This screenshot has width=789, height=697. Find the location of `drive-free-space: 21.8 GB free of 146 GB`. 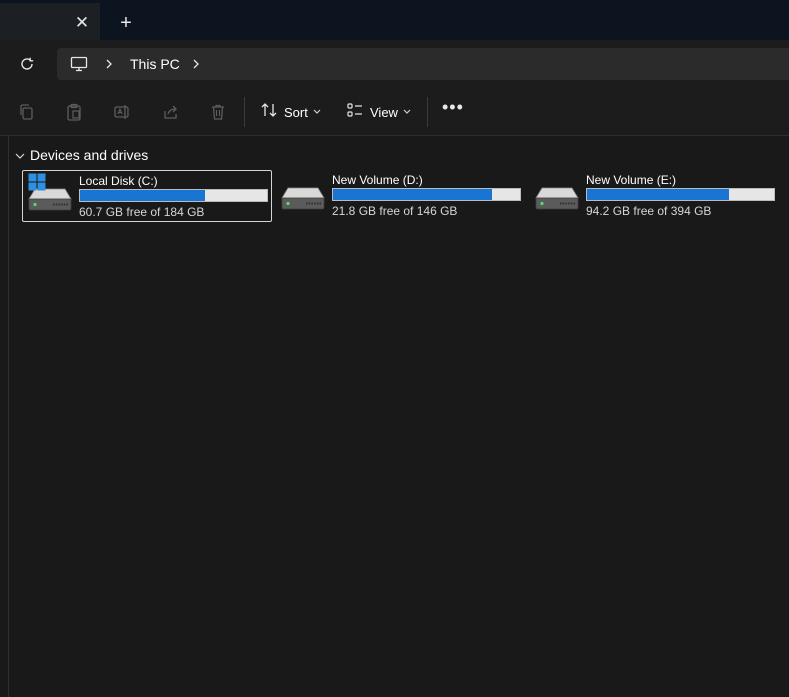

drive-free-space: 21.8 GB free of 146 GB is located at coordinates (395, 211).